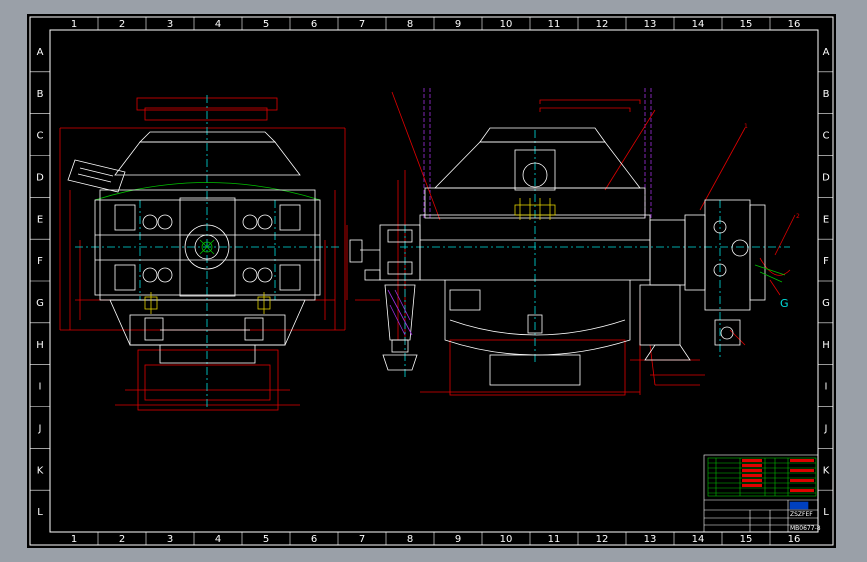  What do you see at coordinates (799, 505) in the screenshot?
I see `title-block-logo` at bounding box center [799, 505].